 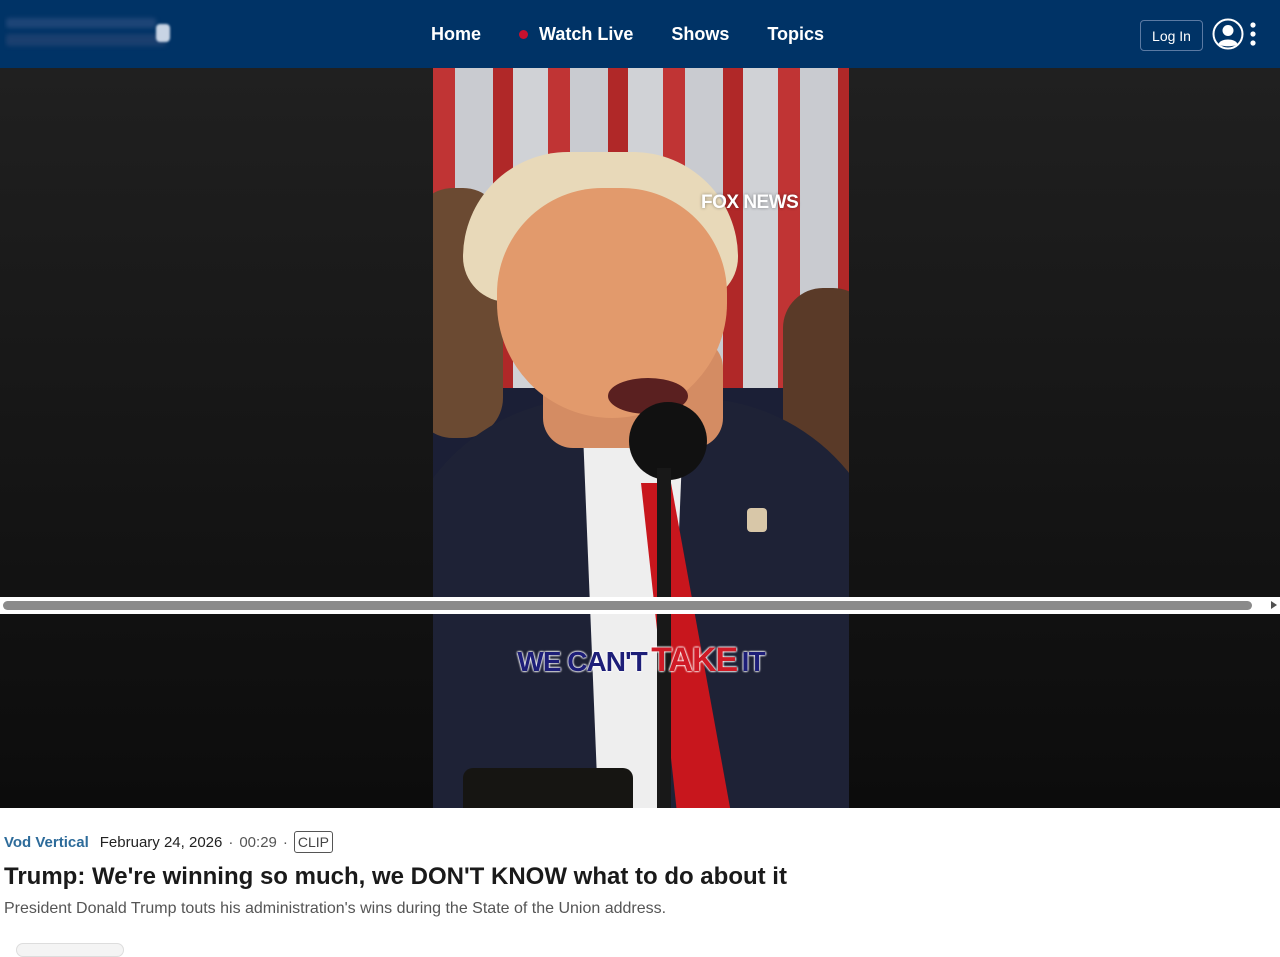 What do you see at coordinates (161, 842) in the screenshot?
I see `publish-date: February 24, 2026` at bounding box center [161, 842].